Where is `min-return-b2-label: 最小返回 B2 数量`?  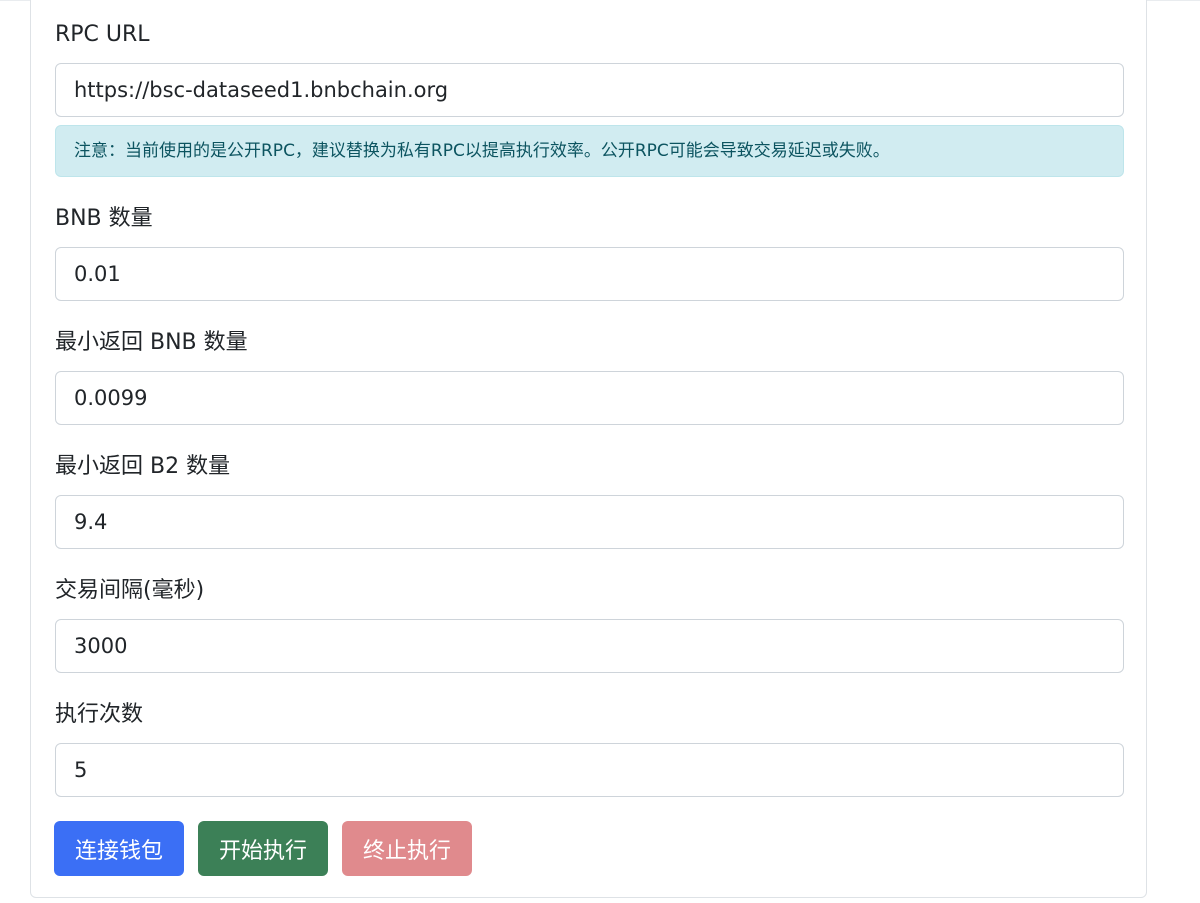
min-return-b2-label: 最小返回 B2 数量 is located at coordinates (143, 466).